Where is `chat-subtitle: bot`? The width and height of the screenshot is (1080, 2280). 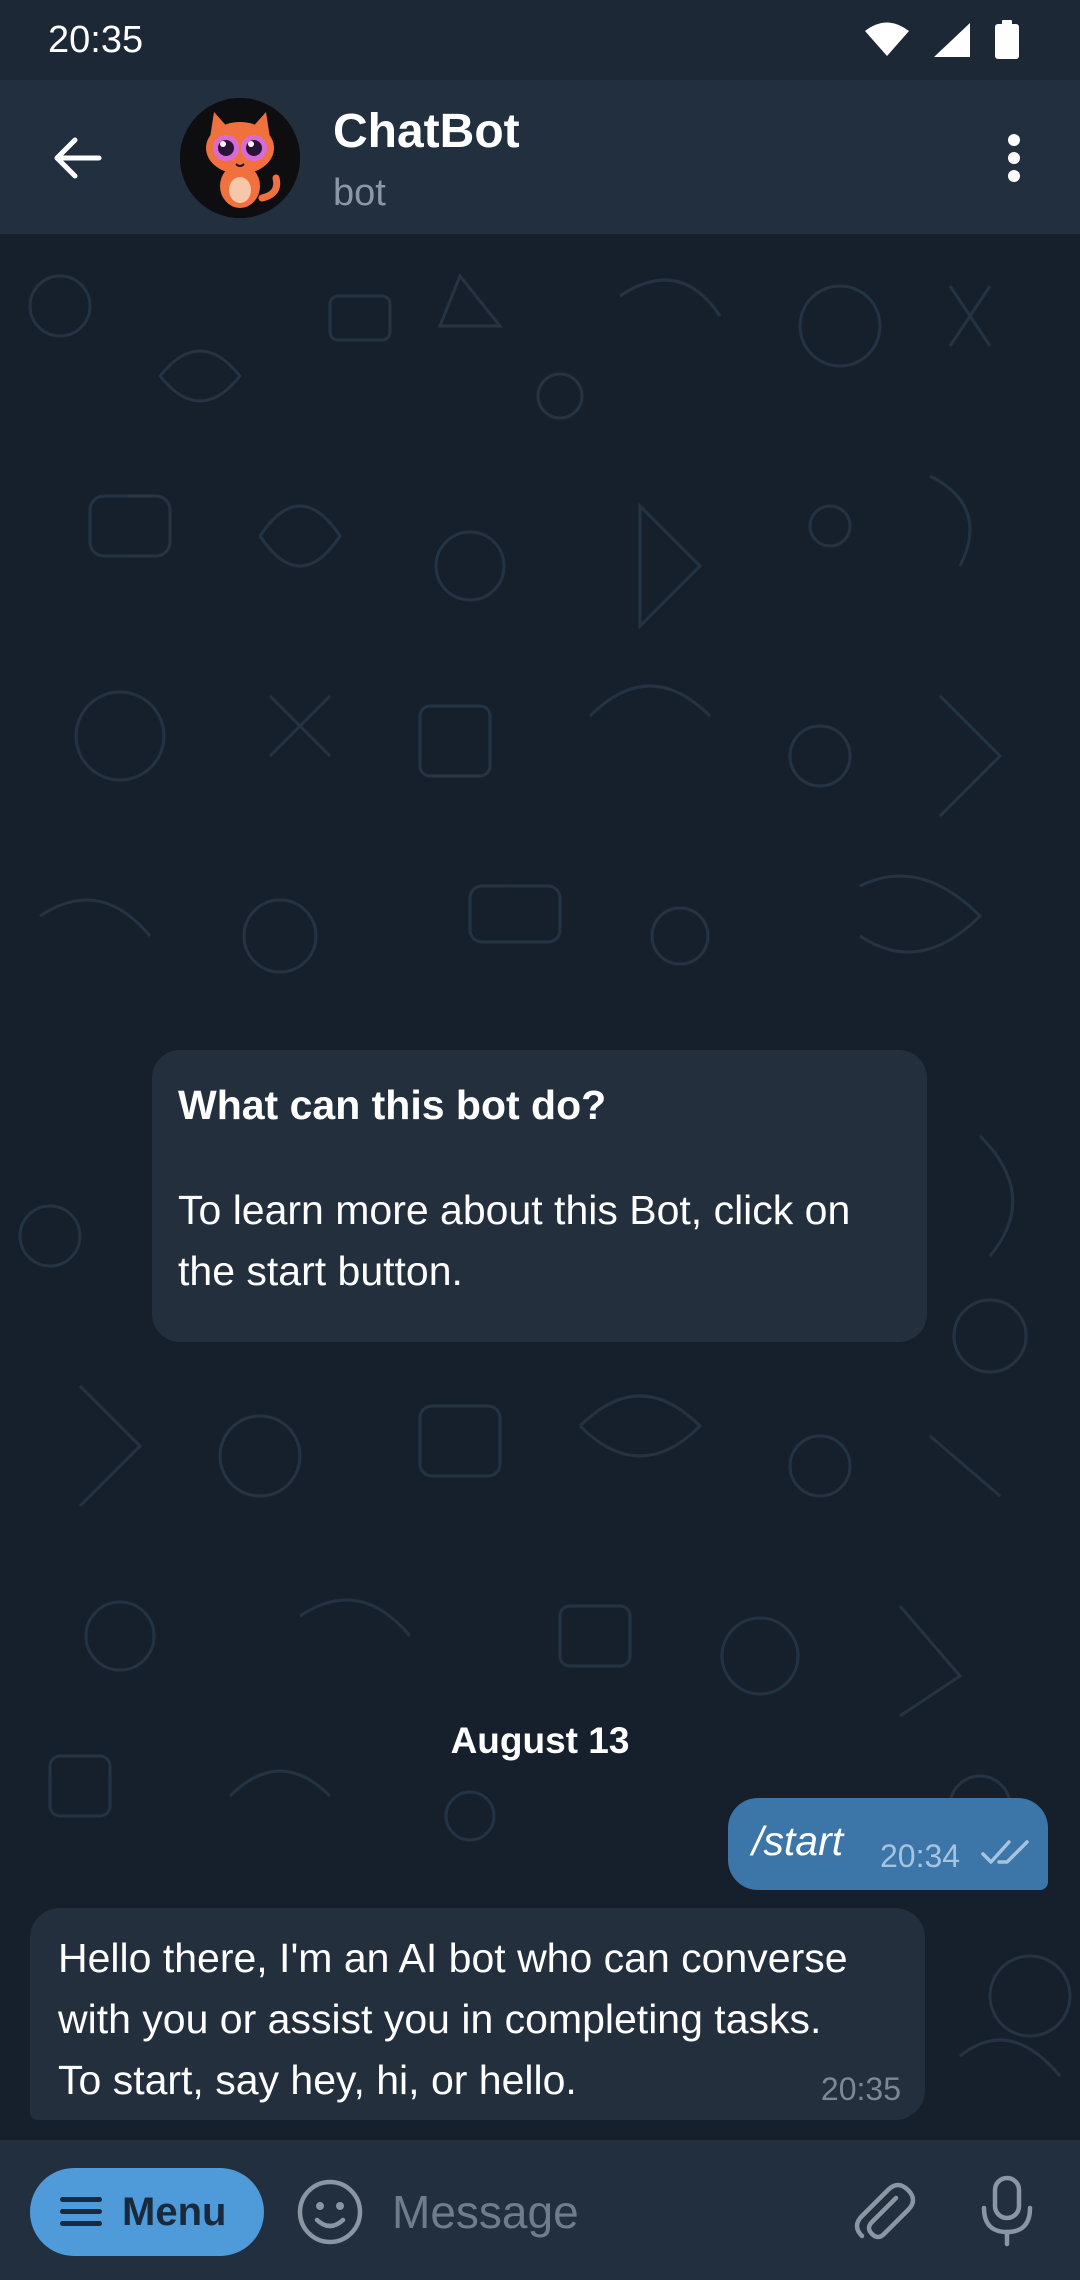 chat-subtitle: bot is located at coordinates (359, 193).